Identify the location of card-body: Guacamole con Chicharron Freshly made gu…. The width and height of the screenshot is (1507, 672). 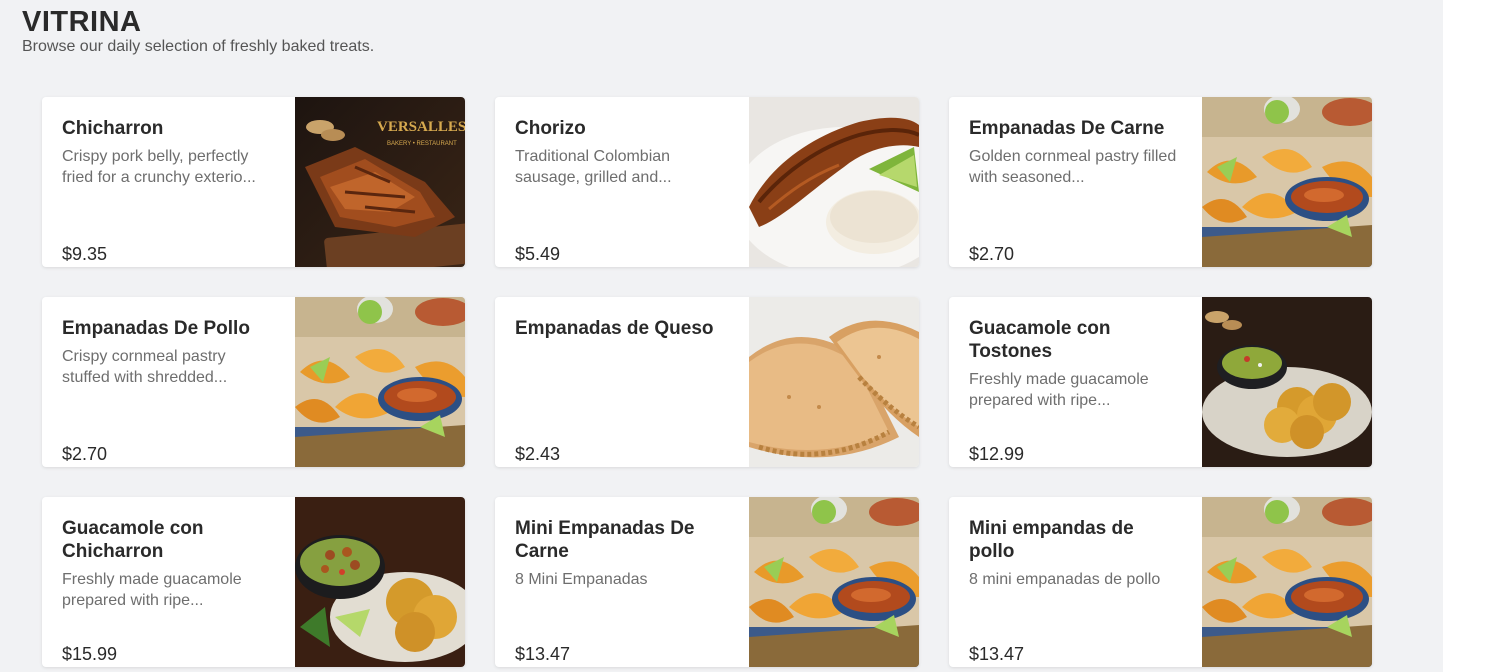
(169, 590).